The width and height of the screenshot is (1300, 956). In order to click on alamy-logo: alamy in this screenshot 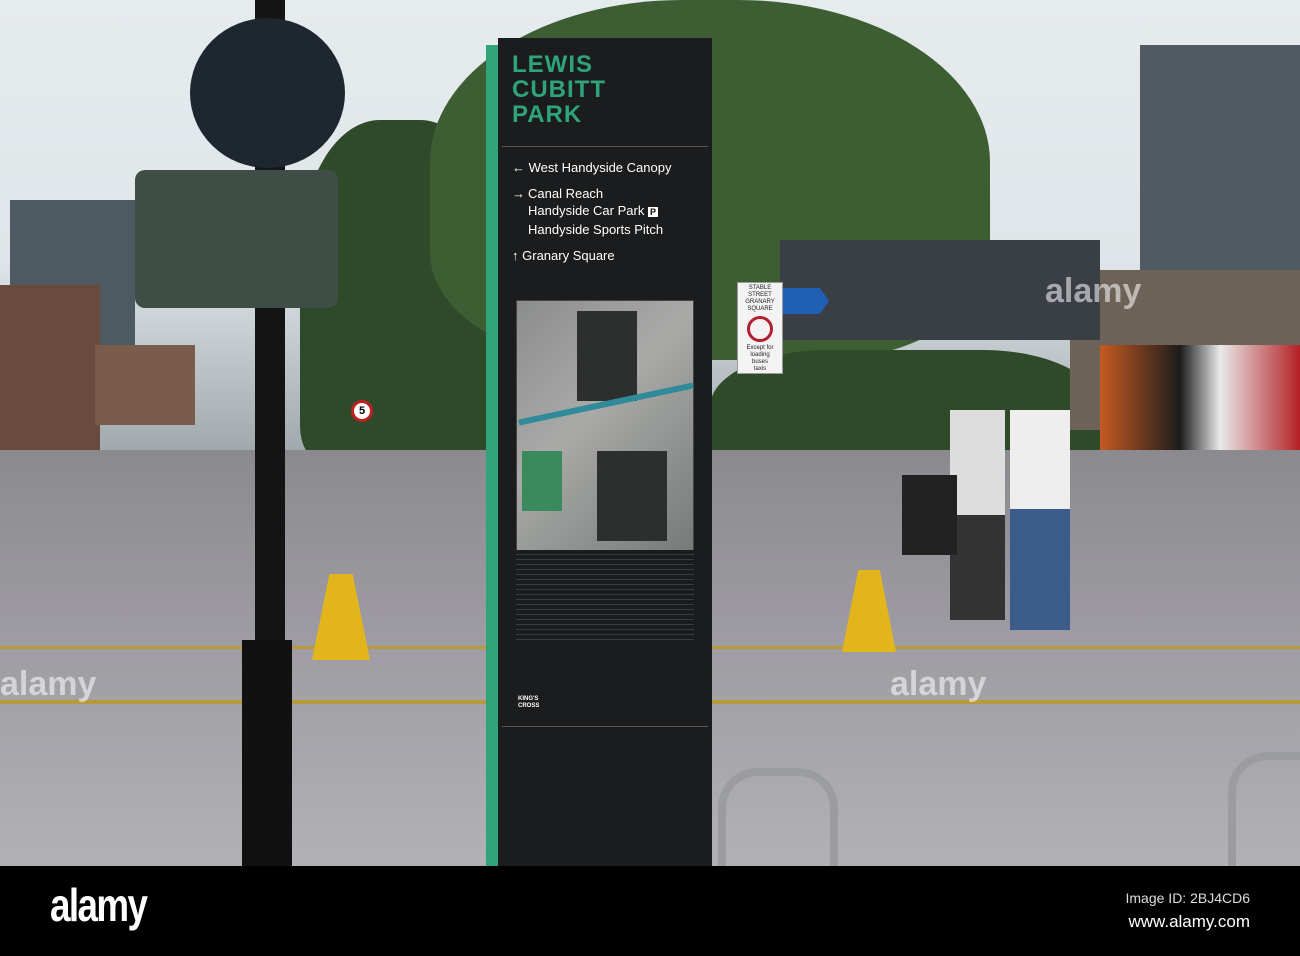, I will do `click(99, 905)`.